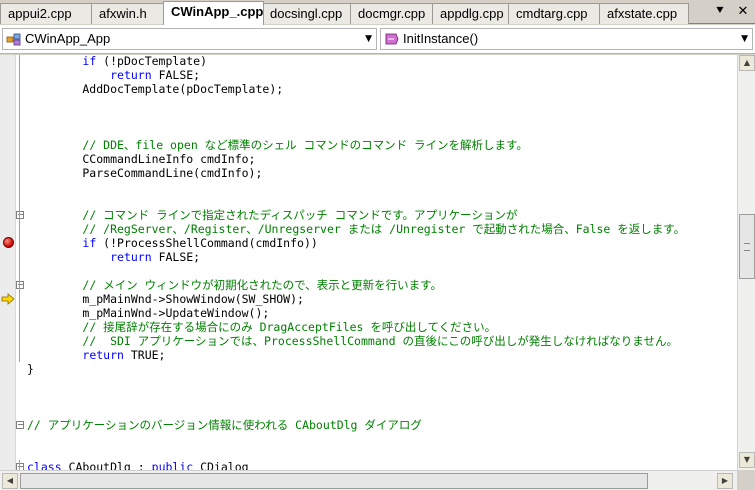 This screenshot has height=490, width=755. Describe the element at coordinates (144, 355) in the screenshot. I see `code-text: TRUE;` at that location.